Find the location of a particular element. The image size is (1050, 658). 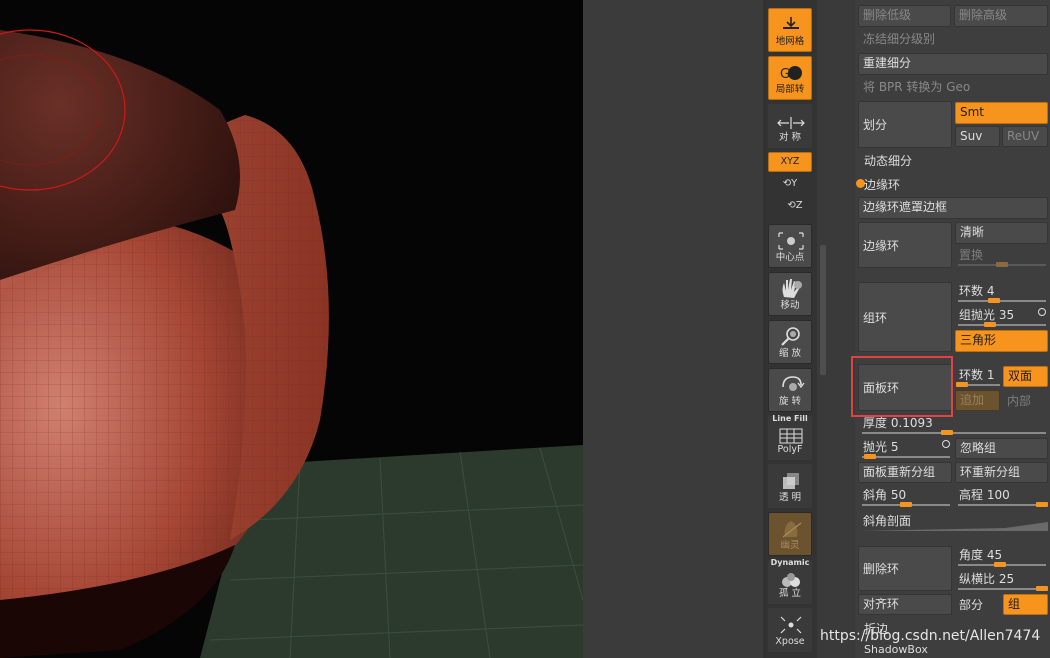

edge-loop-label: 边缘环 is located at coordinates (881, 245).